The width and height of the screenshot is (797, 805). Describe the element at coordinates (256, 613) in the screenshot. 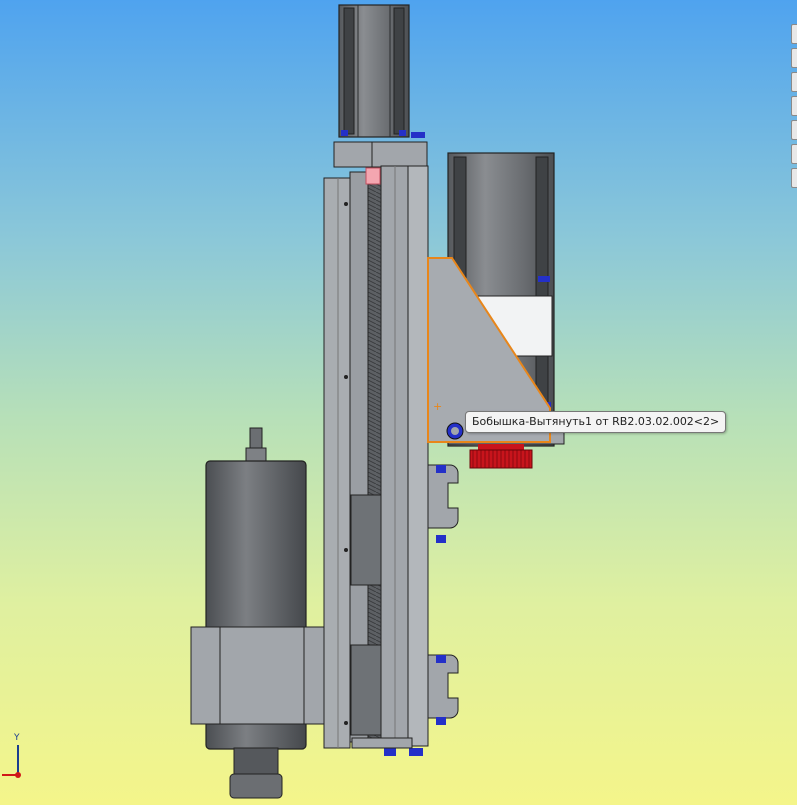

I see `spindle-motor` at that location.